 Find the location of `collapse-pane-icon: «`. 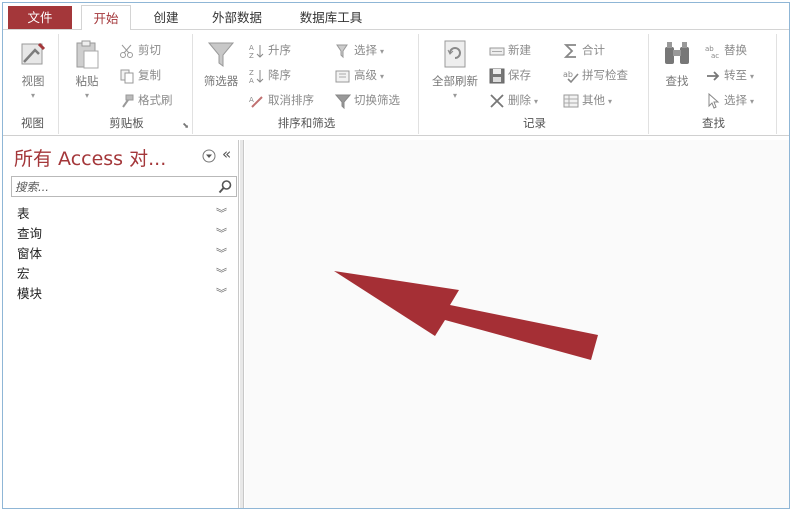

collapse-pane-icon: « is located at coordinates (226, 154).